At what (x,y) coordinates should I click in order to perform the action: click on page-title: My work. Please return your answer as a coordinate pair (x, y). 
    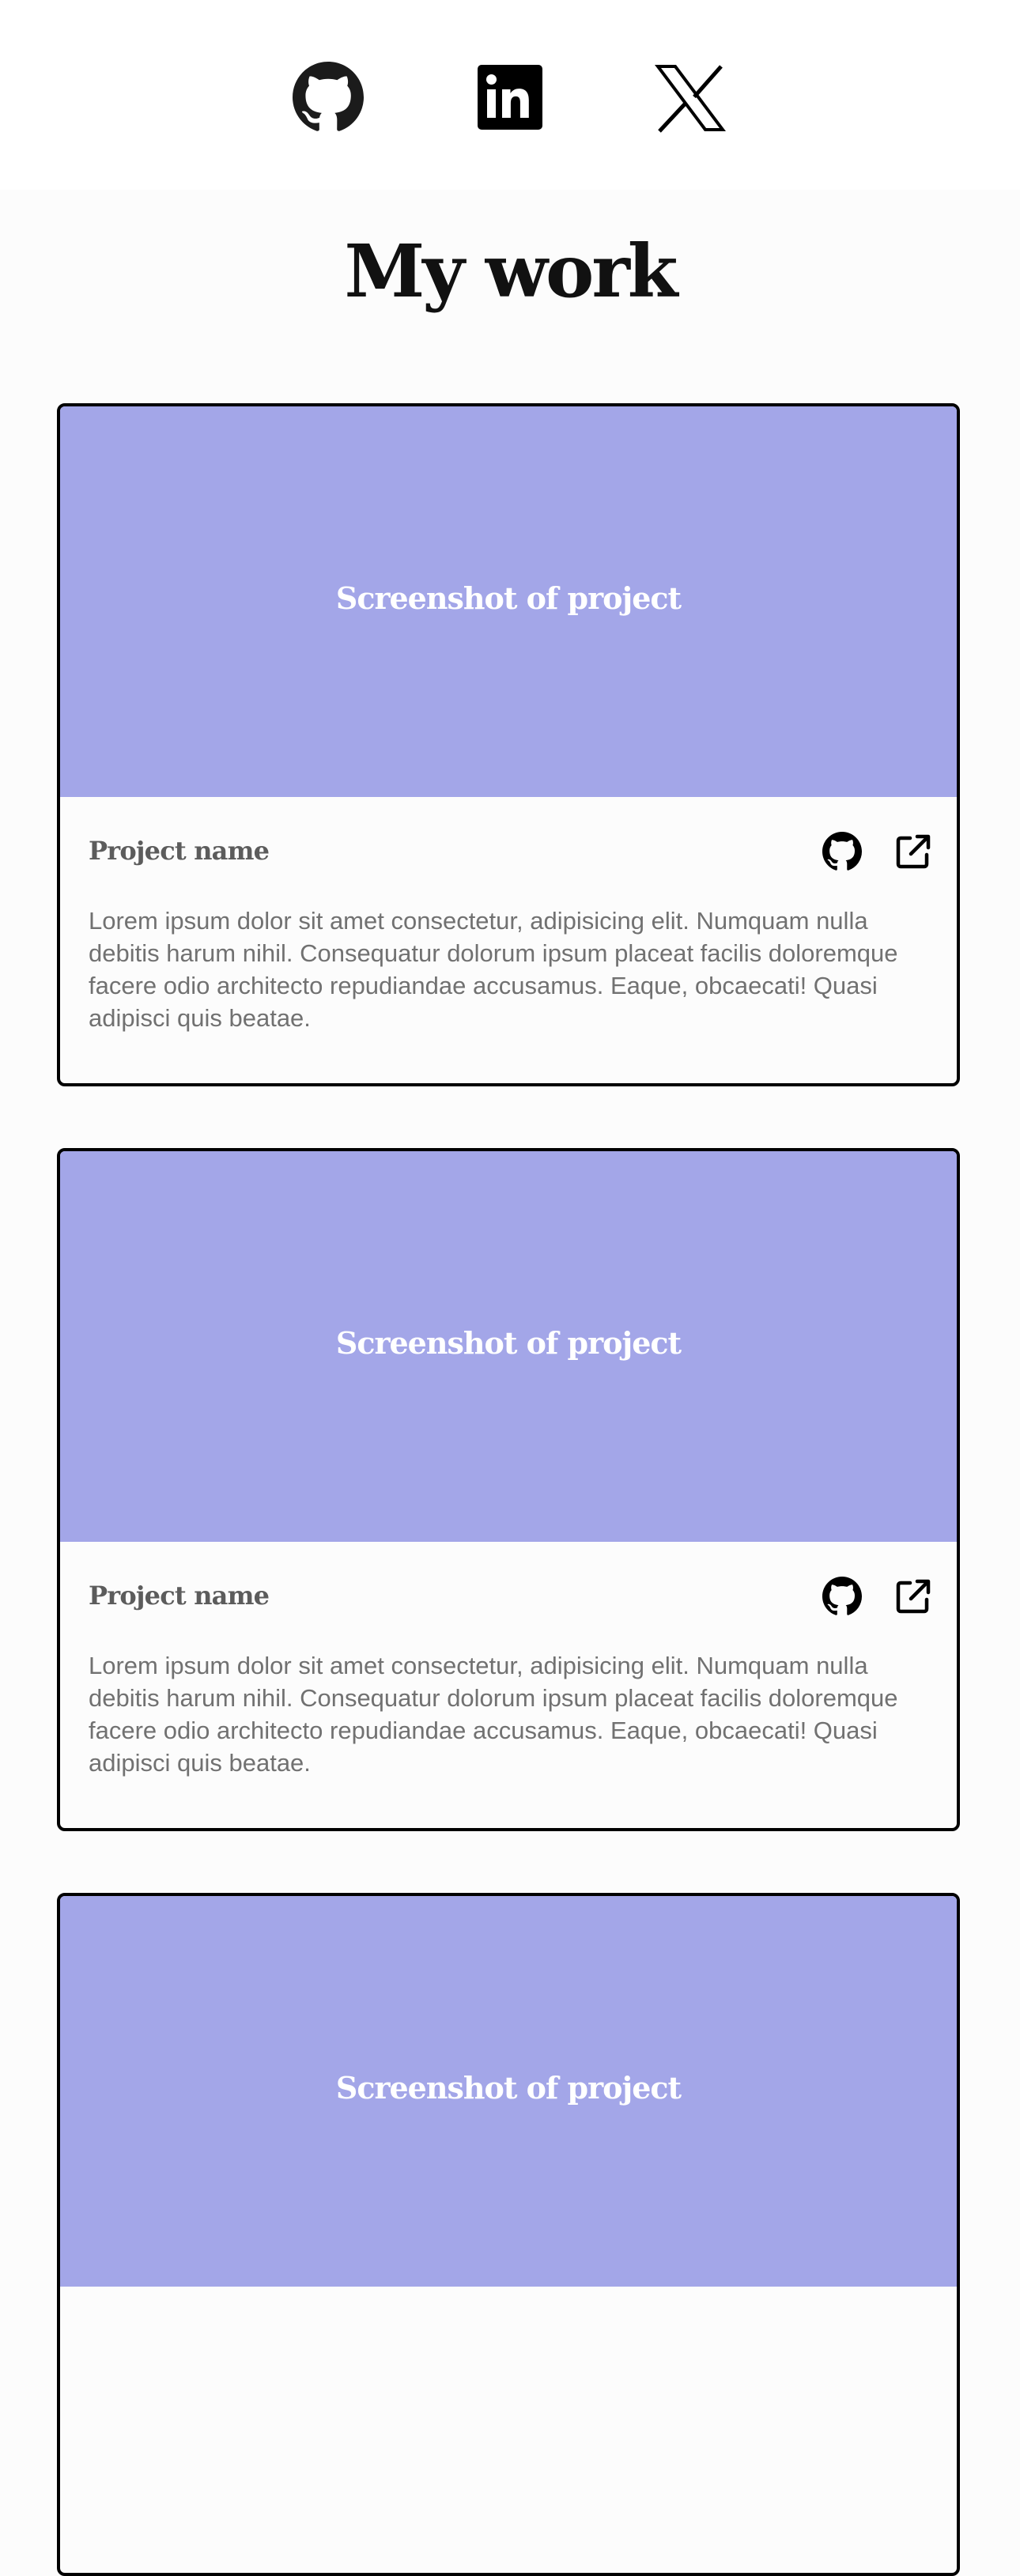
    Looking at the image, I should click on (511, 271).